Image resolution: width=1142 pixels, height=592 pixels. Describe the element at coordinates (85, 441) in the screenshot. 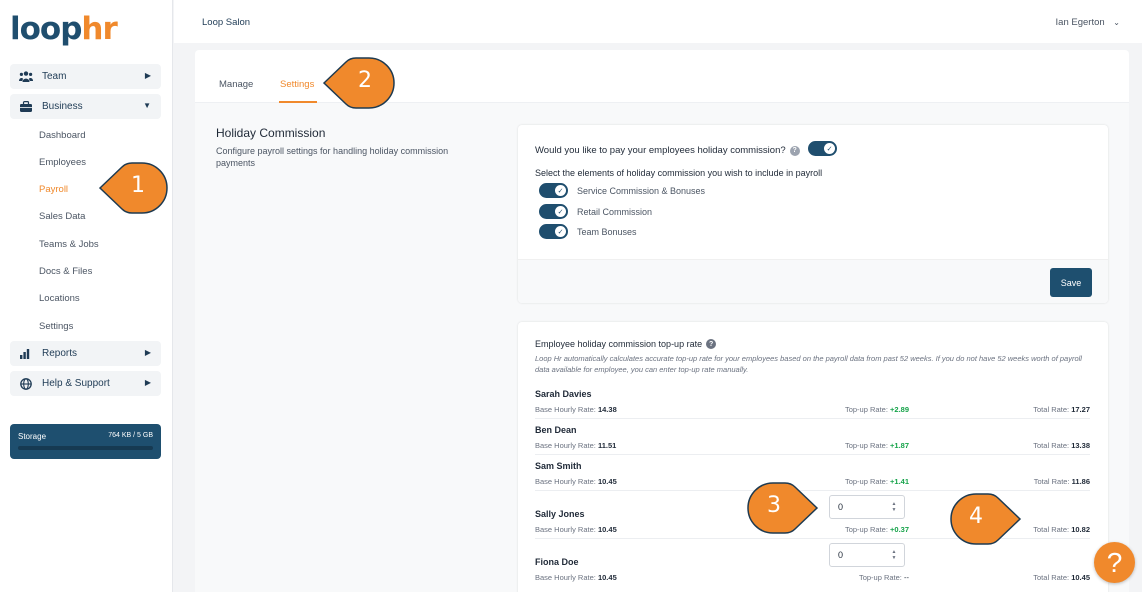

I see `storage-widget: Storage 764 KB / 5 GB` at that location.